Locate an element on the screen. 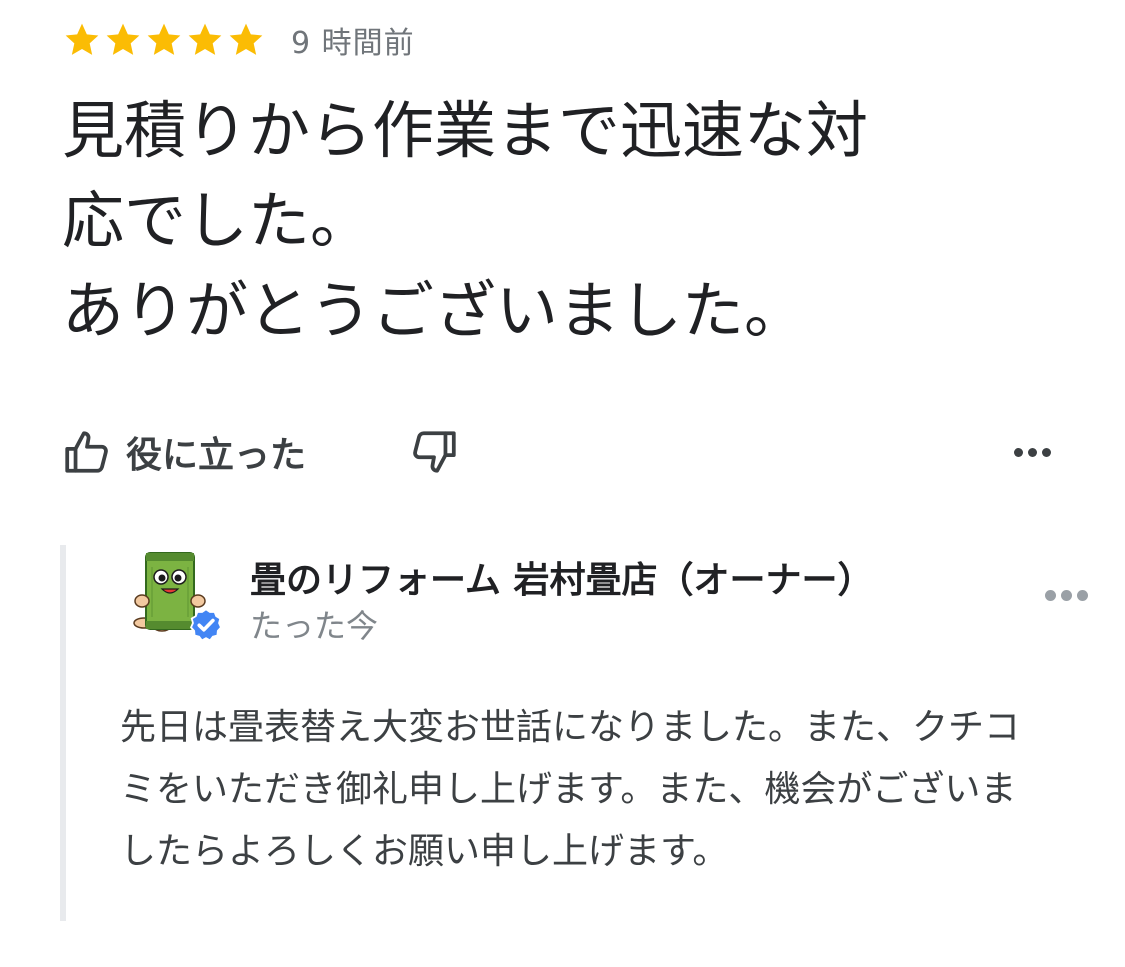  verified-check-icon is located at coordinates (206, 625).